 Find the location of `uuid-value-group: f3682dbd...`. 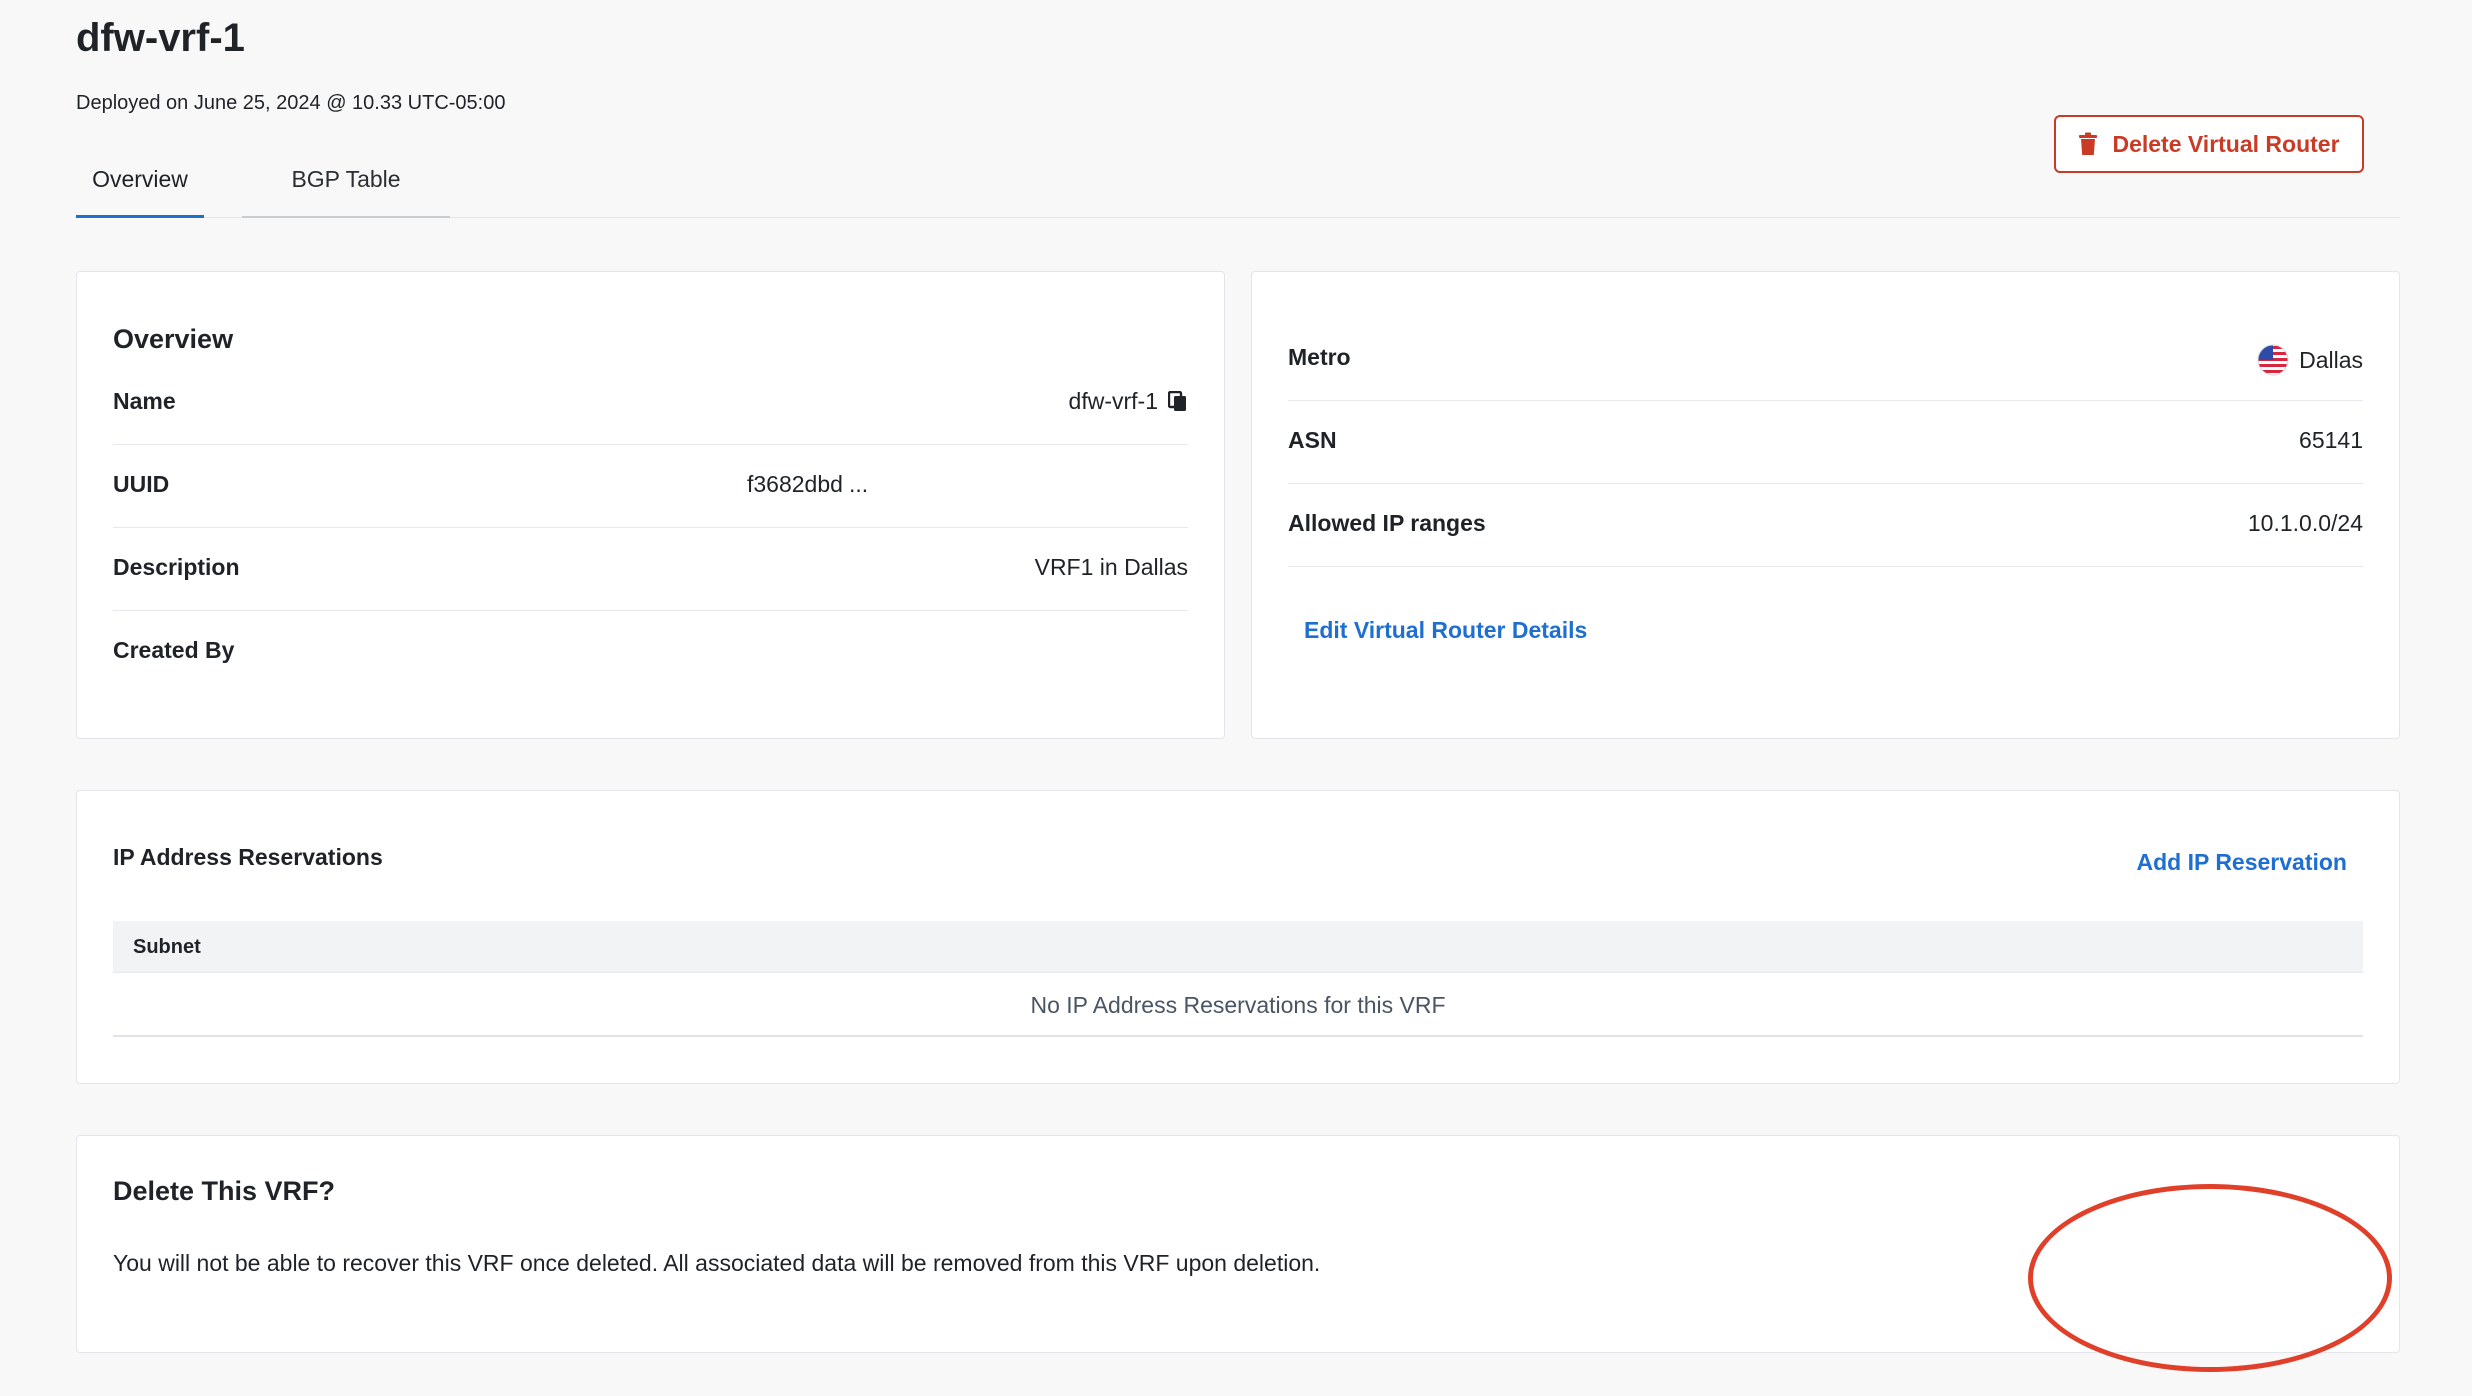

uuid-value-group: f3682dbd... is located at coordinates (807, 484).